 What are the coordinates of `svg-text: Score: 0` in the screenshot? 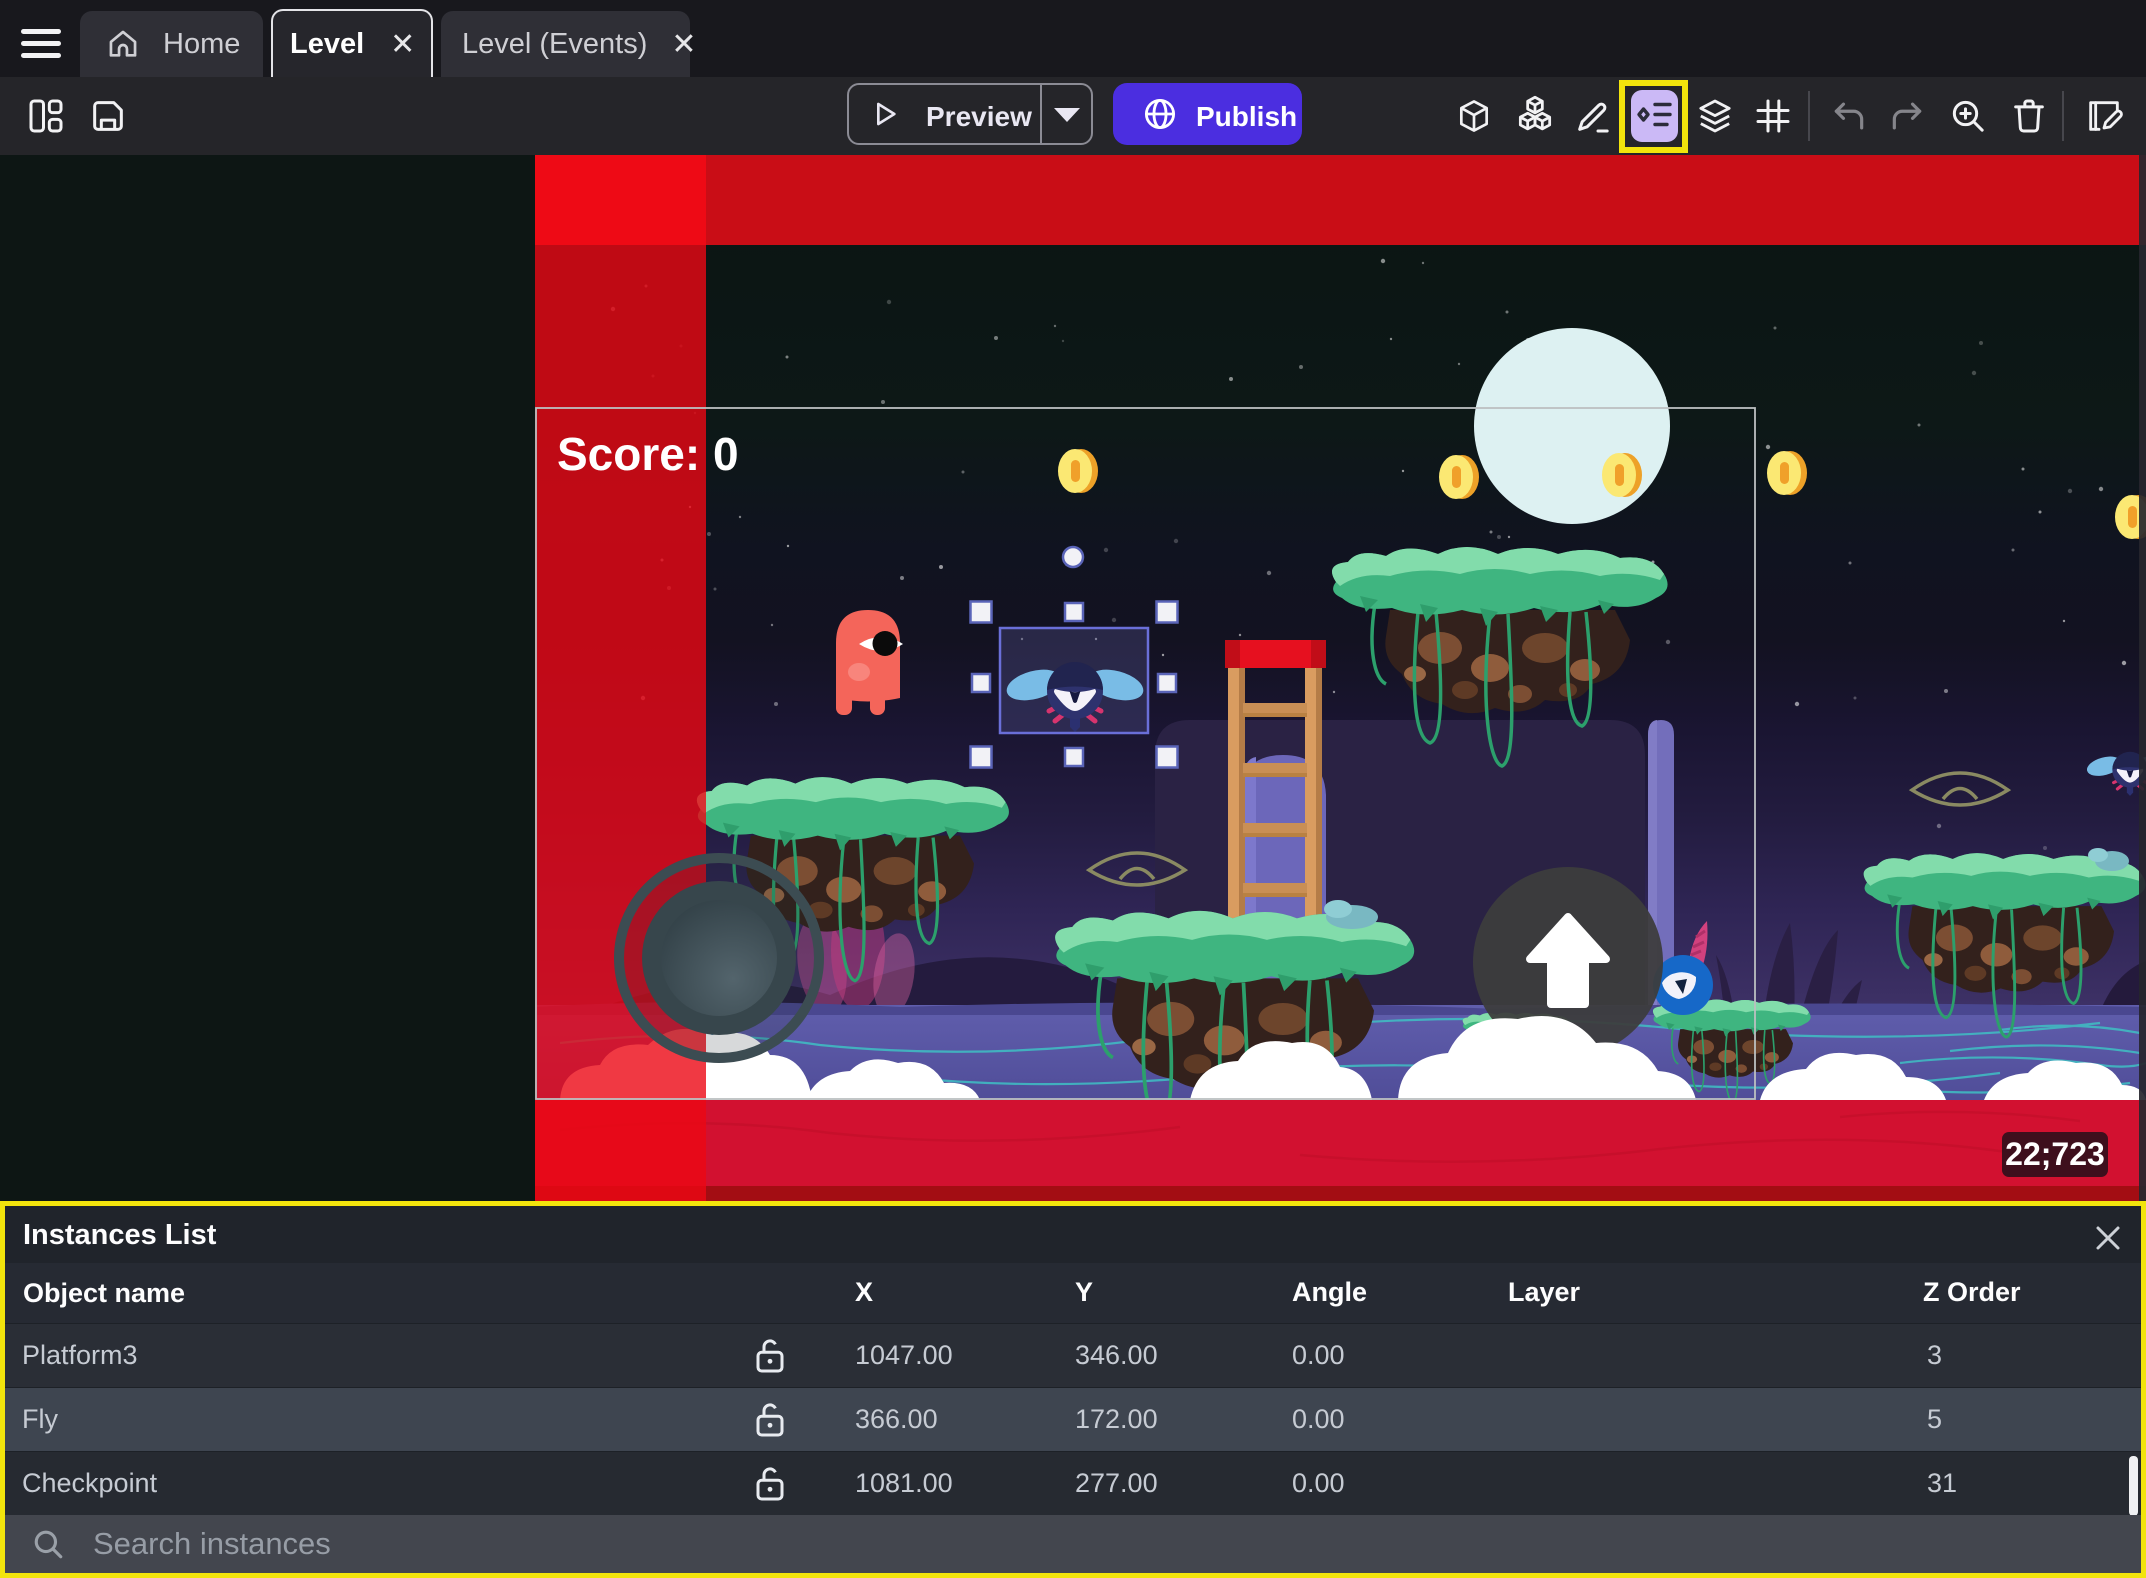 It's located at (648, 454).